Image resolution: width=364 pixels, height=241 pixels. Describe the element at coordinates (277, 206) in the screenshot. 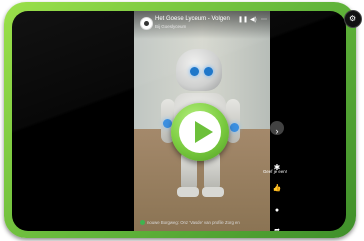

I see `comment-icon: ●` at that location.